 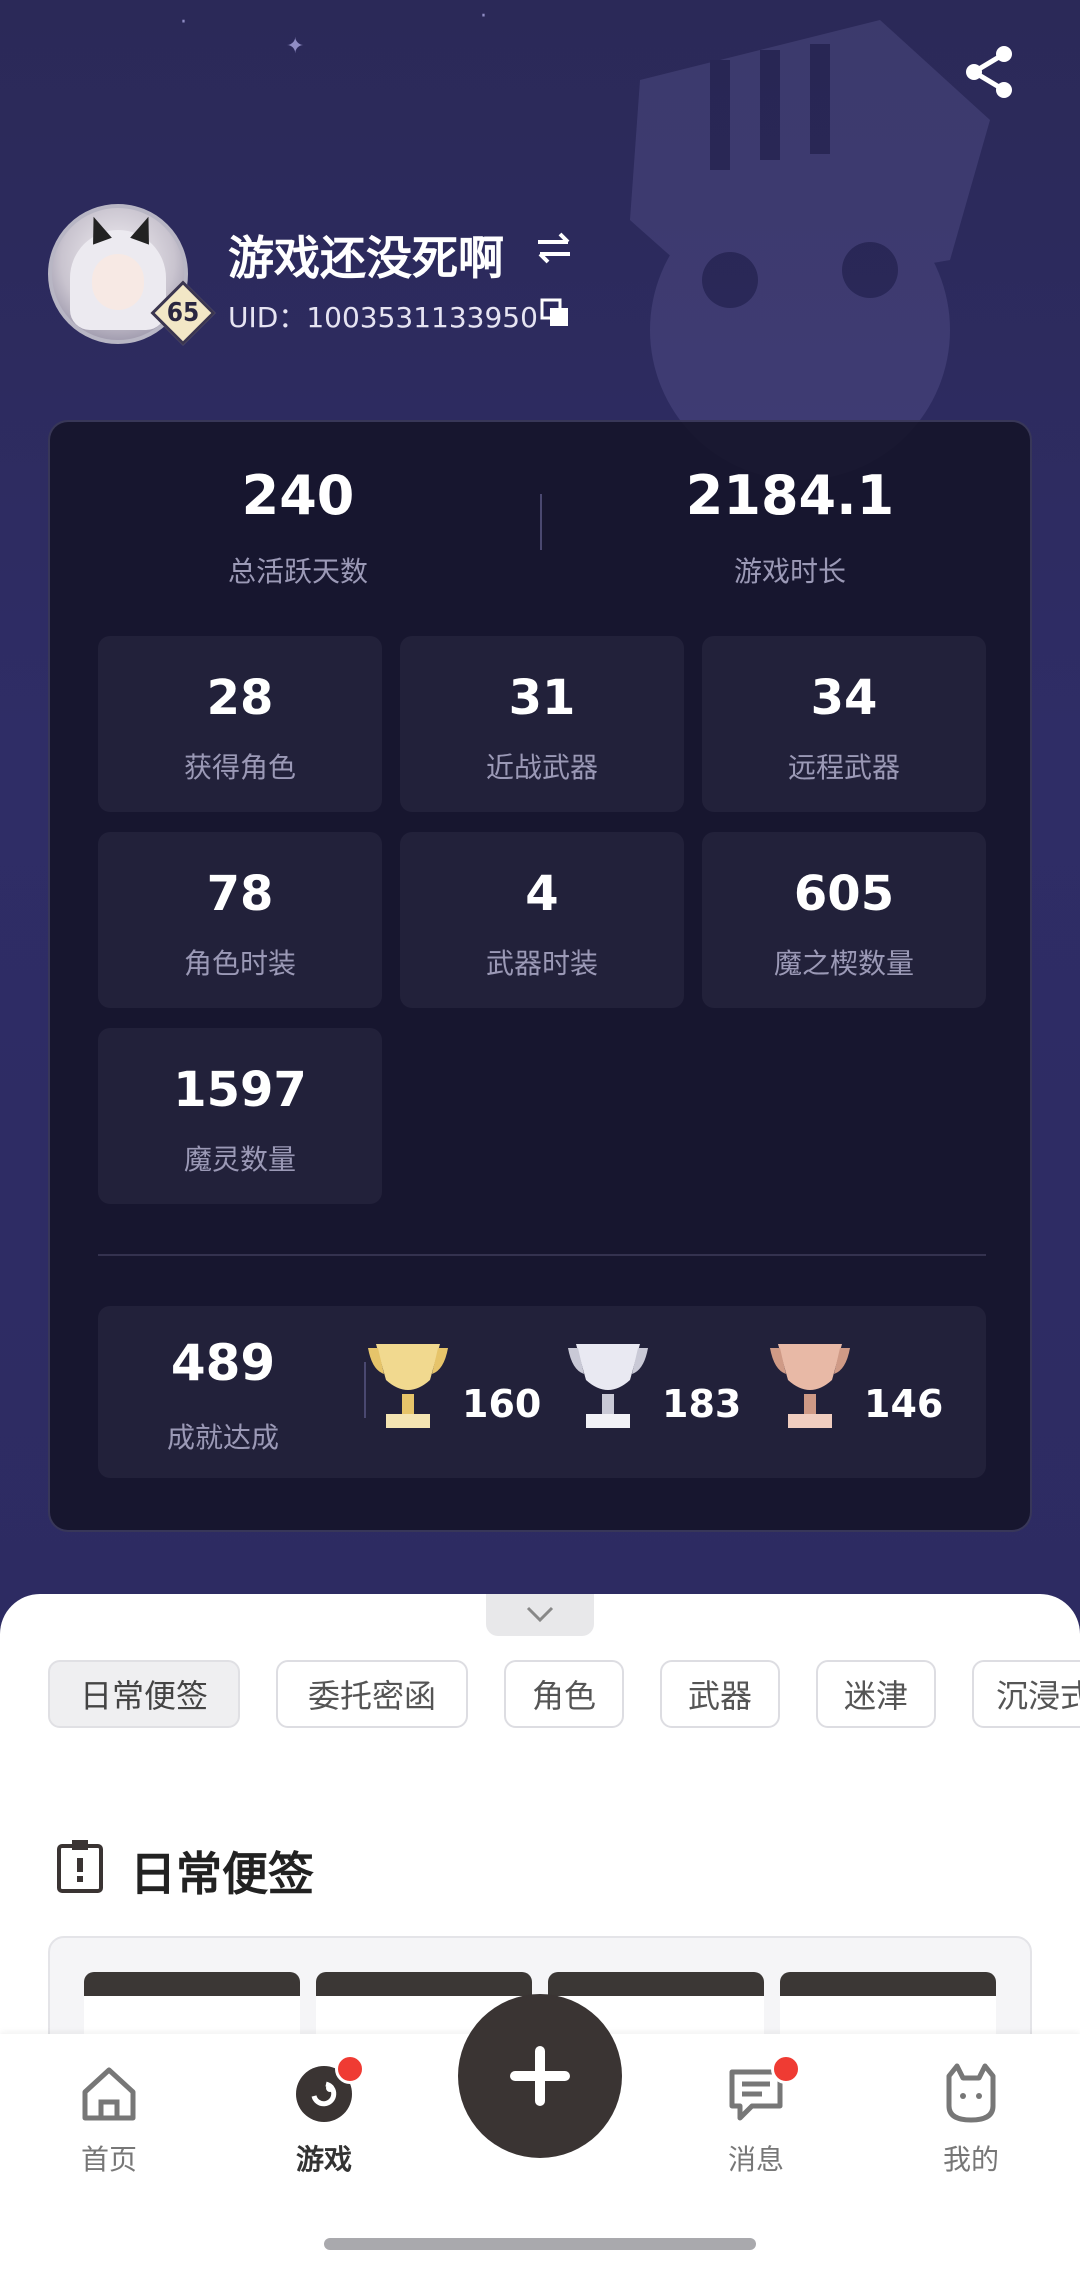 I want to click on tab-home: 首页, so click(x=109, y=2122).